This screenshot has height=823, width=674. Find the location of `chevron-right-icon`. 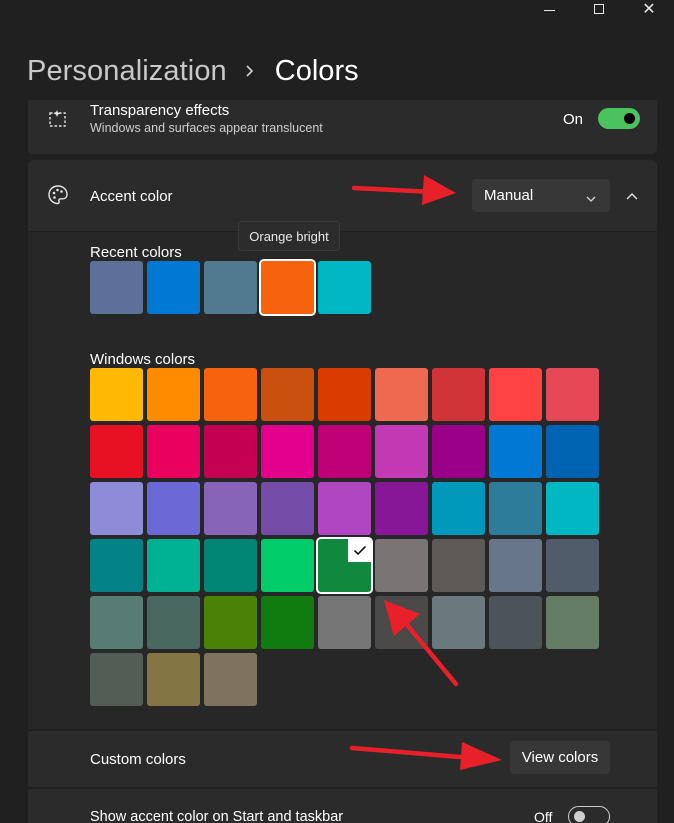

chevron-right-icon is located at coordinates (250, 71).